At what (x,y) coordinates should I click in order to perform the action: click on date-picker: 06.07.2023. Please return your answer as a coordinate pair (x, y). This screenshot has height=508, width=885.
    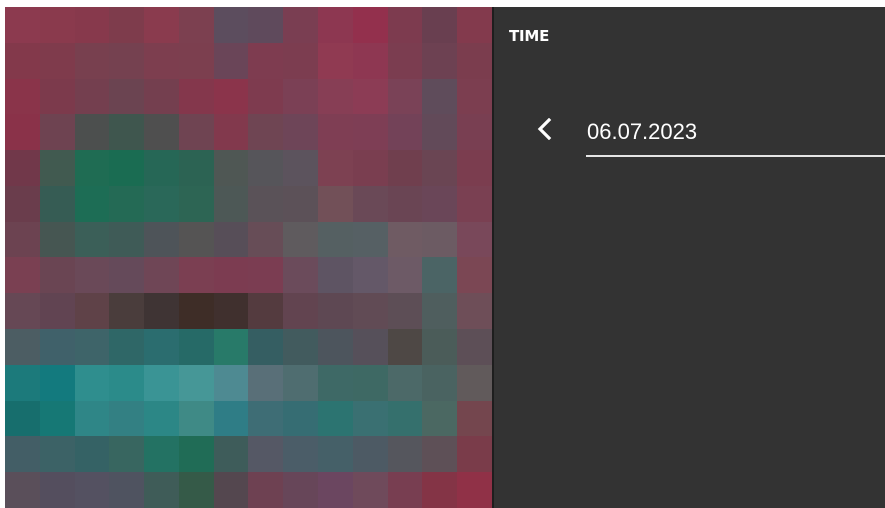
    Looking at the image, I should click on (707, 133).